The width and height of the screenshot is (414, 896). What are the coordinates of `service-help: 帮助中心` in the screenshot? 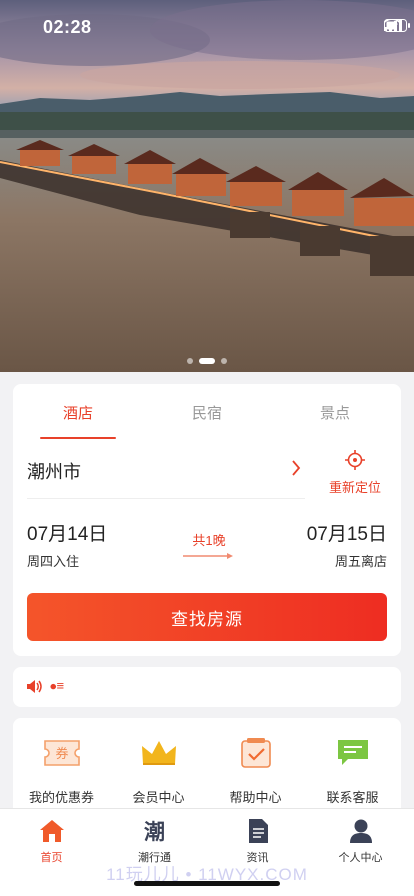 It's located at (255, 771).